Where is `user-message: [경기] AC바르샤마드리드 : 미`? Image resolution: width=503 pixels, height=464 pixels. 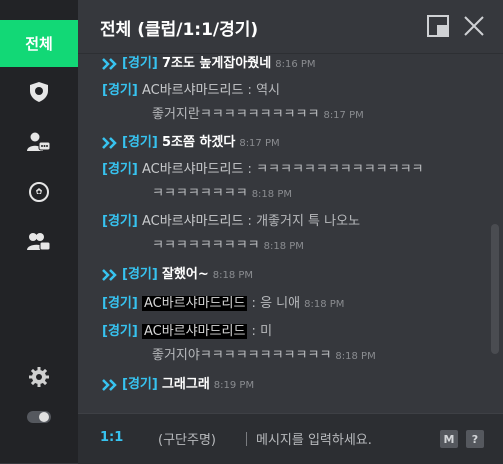
user-message: [경기] AC바르샤마드리드 : 미 is located at coordinates (187, 332).